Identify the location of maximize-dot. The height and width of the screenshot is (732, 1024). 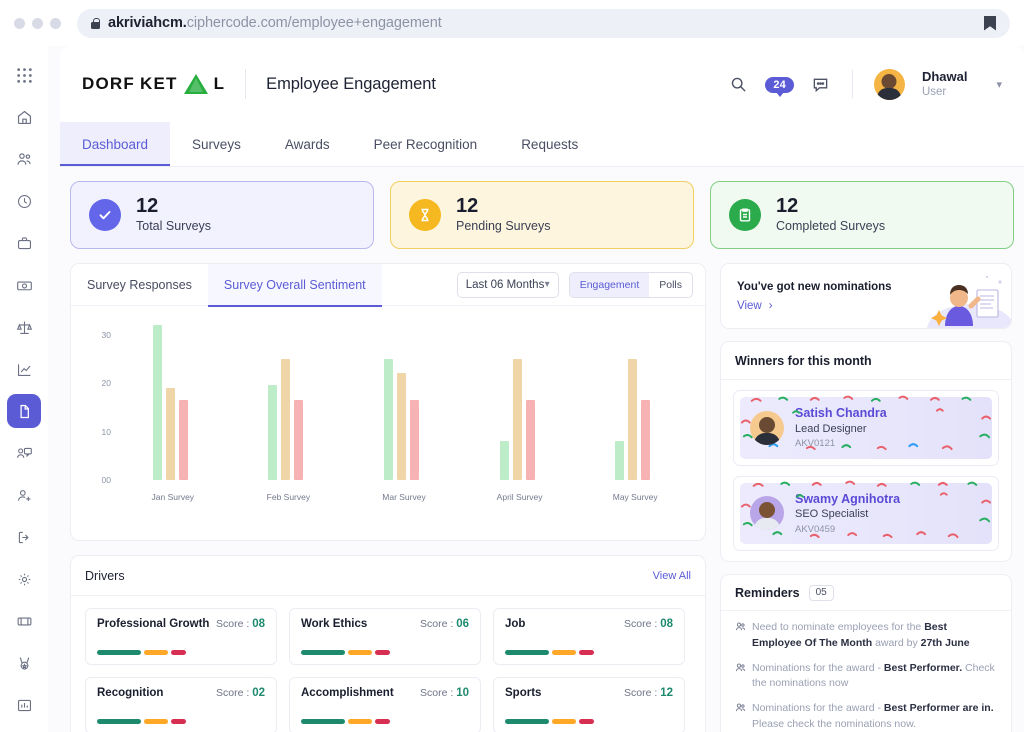
(55, 23).